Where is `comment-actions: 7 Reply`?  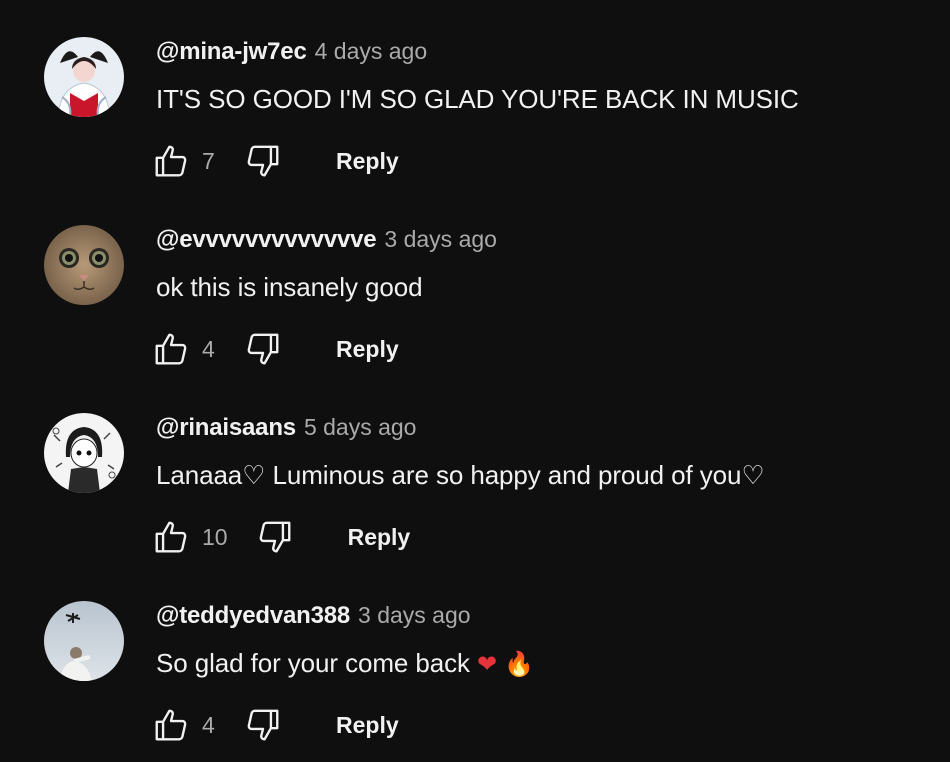 comment-actions: 7 Reply is located at coordinates (275, 161).